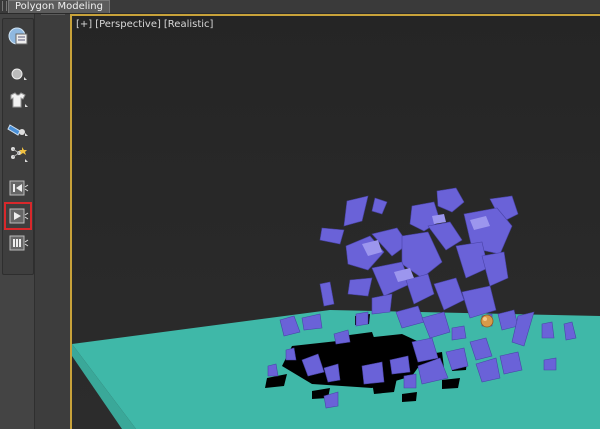 The width and height of the screenshot is (600, 429). I want to click on ribbon-bar: Polygon Modeling, so click(300, 7).